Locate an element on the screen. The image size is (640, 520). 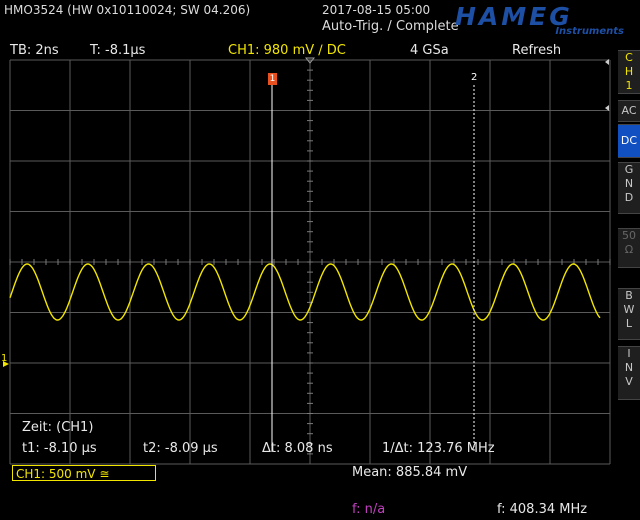
frequency-measurement: f: 408.34 MHz is located at coordinates (542, 509).